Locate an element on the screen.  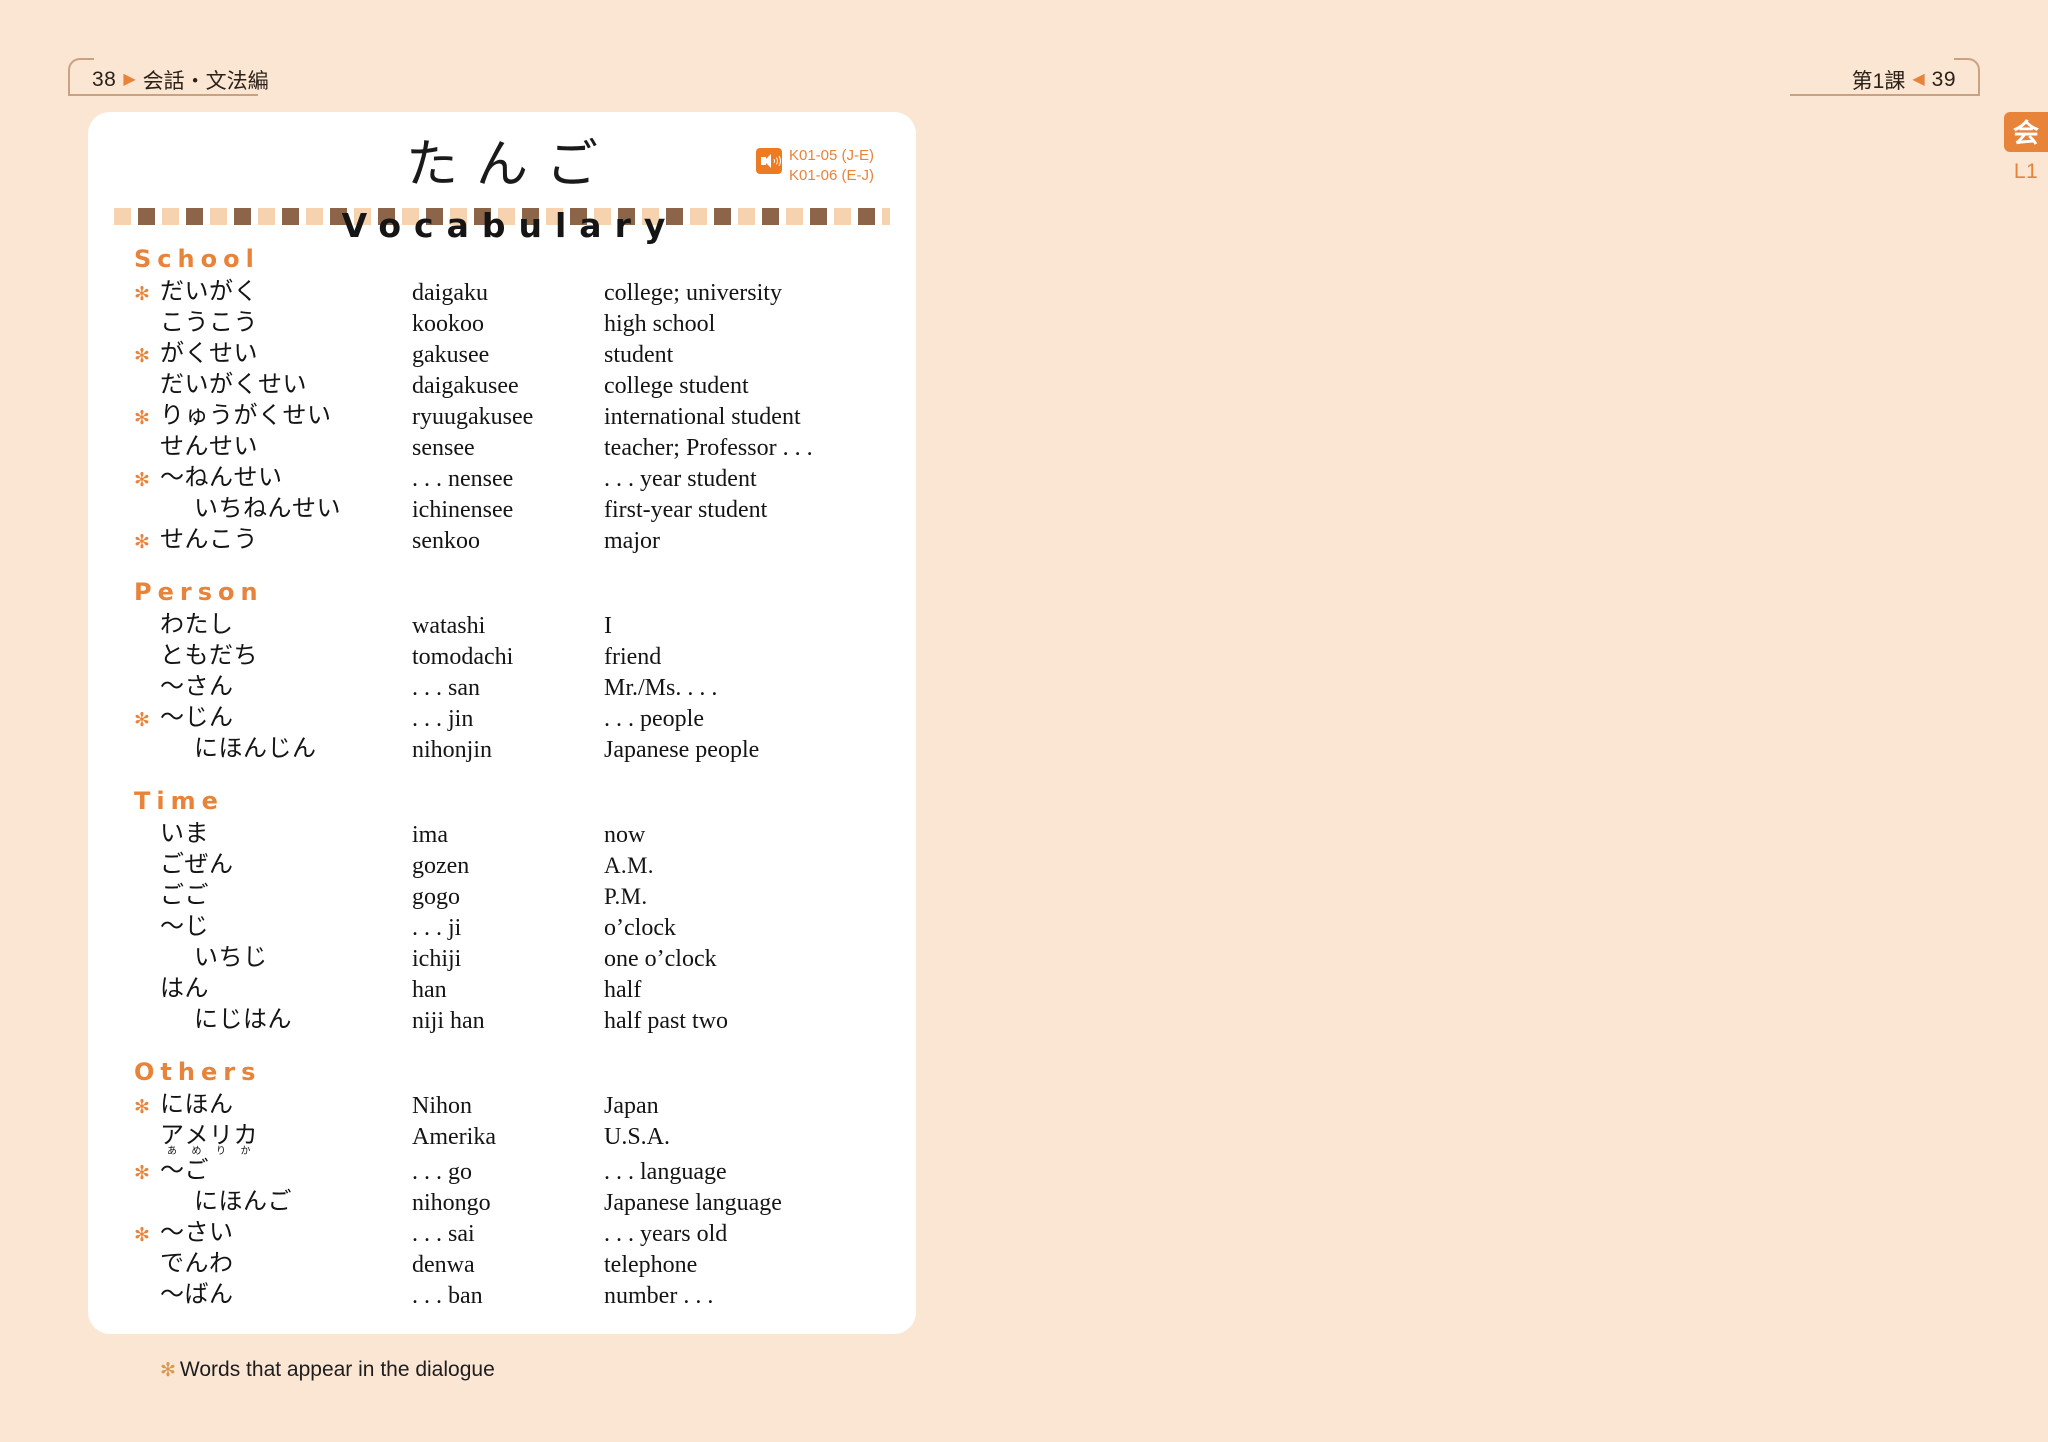
vocabulary-japanese: だいがく is located at coordinates (209, 290).